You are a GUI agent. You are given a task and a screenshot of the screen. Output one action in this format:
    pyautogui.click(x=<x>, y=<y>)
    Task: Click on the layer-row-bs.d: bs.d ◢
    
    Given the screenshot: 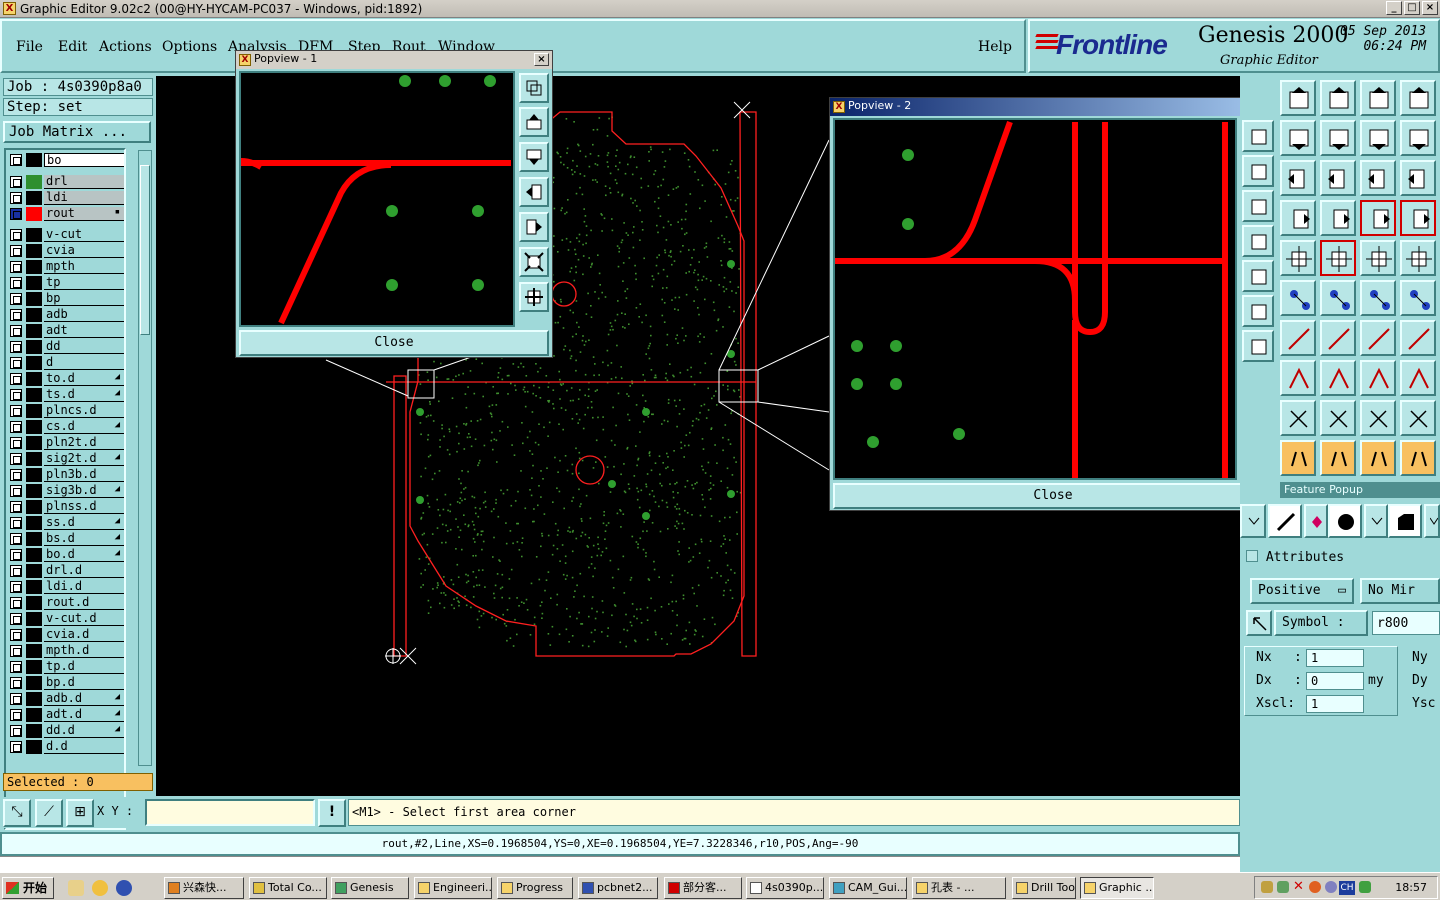 What is the action you would take?
    pyautogui.click(x=66, y=539)
    